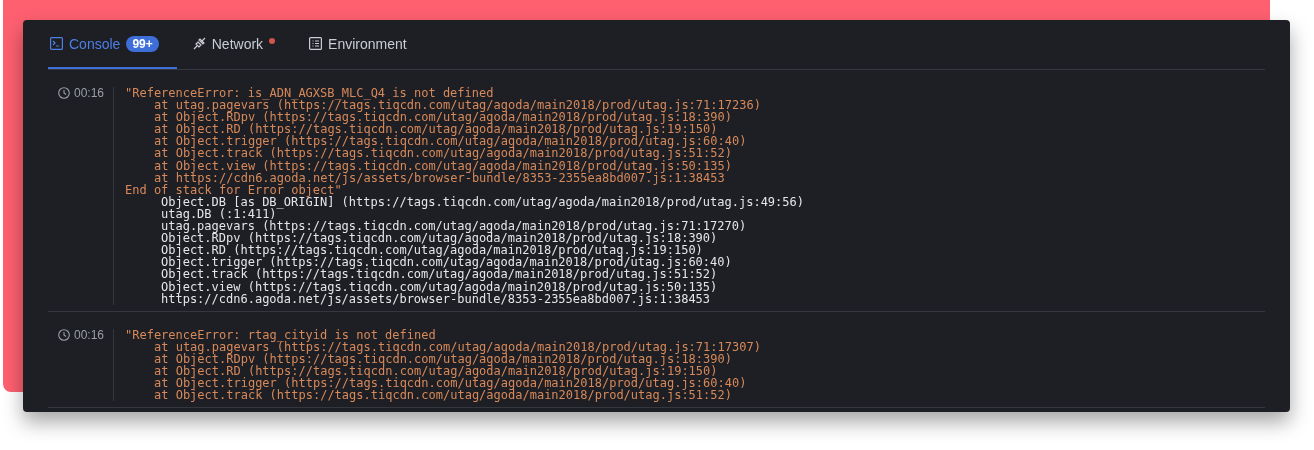 This screenshot has height=450, width=1314. I want to click on log-line: at https://cdn6.agoda.net/js/assets/browser-bundle/8353-2355ea8bd007.js:1:38453, so click(439, 177).